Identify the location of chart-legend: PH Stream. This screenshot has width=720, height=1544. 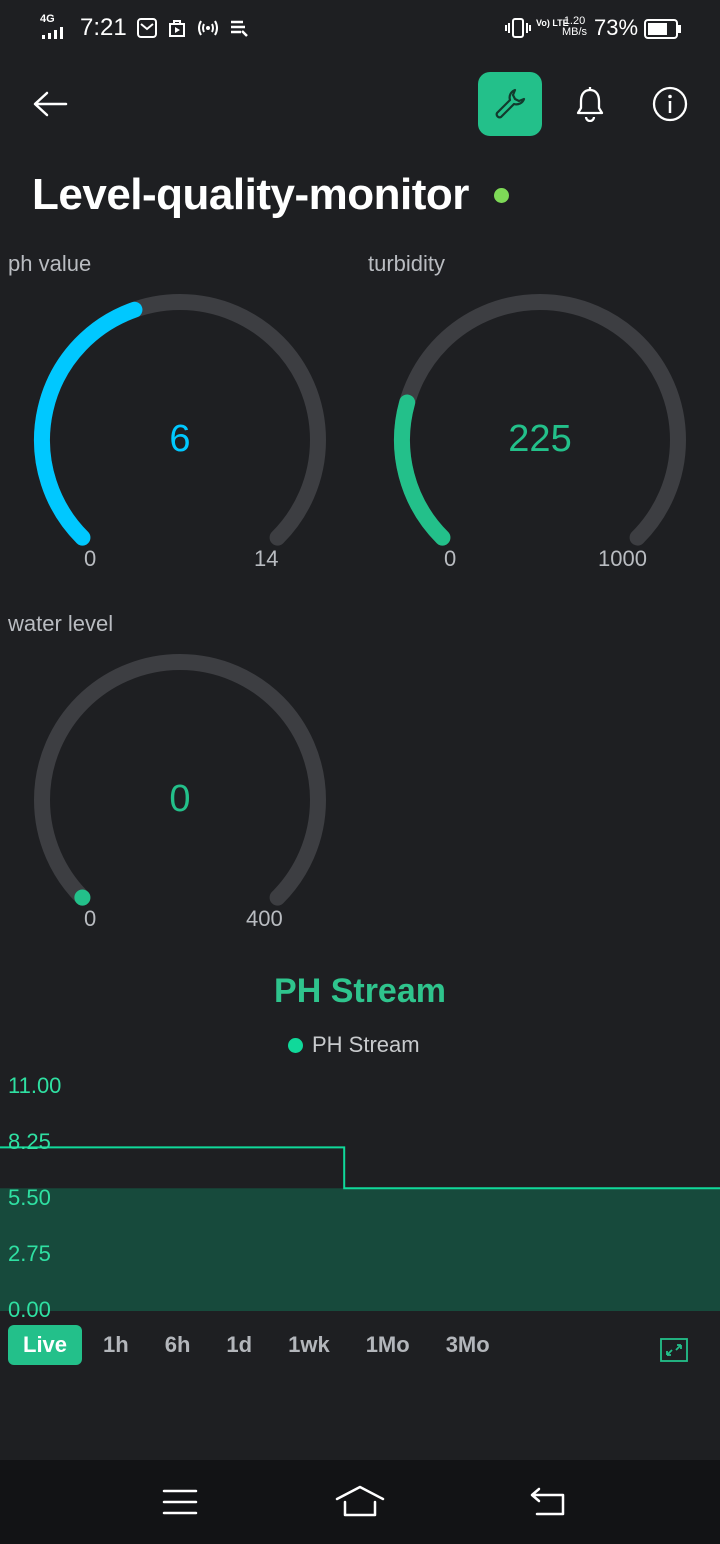
(354, 1045).